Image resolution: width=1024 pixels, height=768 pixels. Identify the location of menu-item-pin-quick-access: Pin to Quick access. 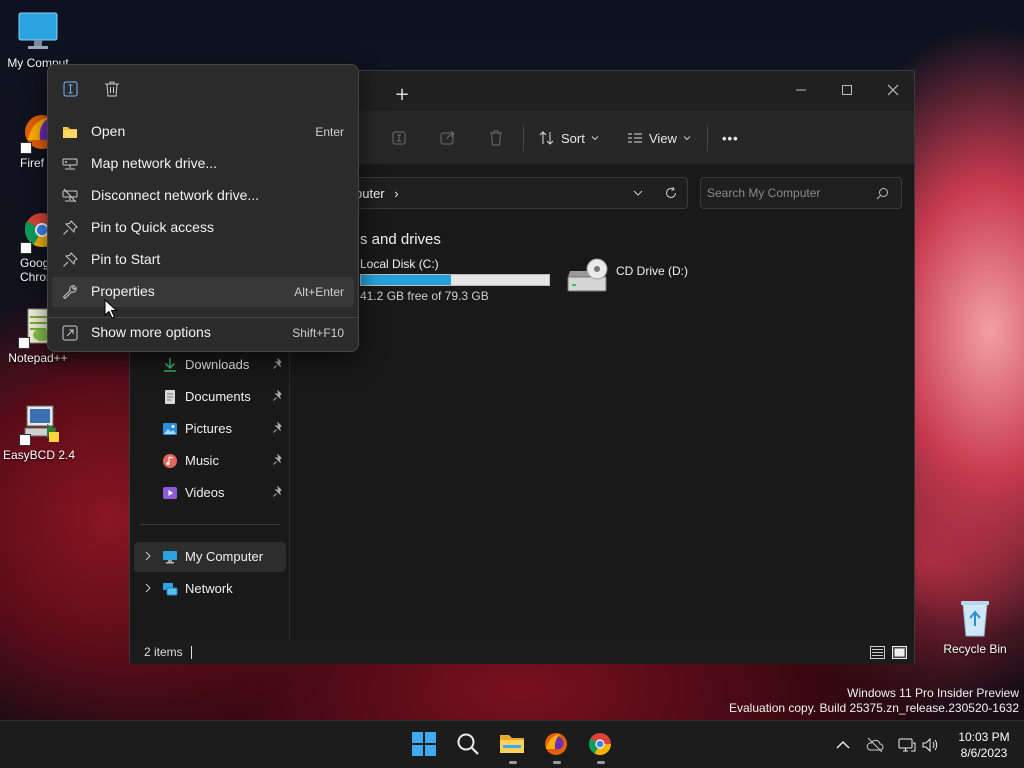
(203, 228).